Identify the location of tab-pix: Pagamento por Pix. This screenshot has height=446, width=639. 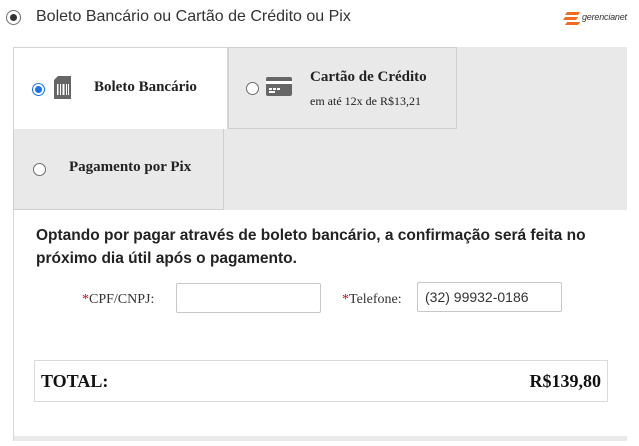
(118, 169).